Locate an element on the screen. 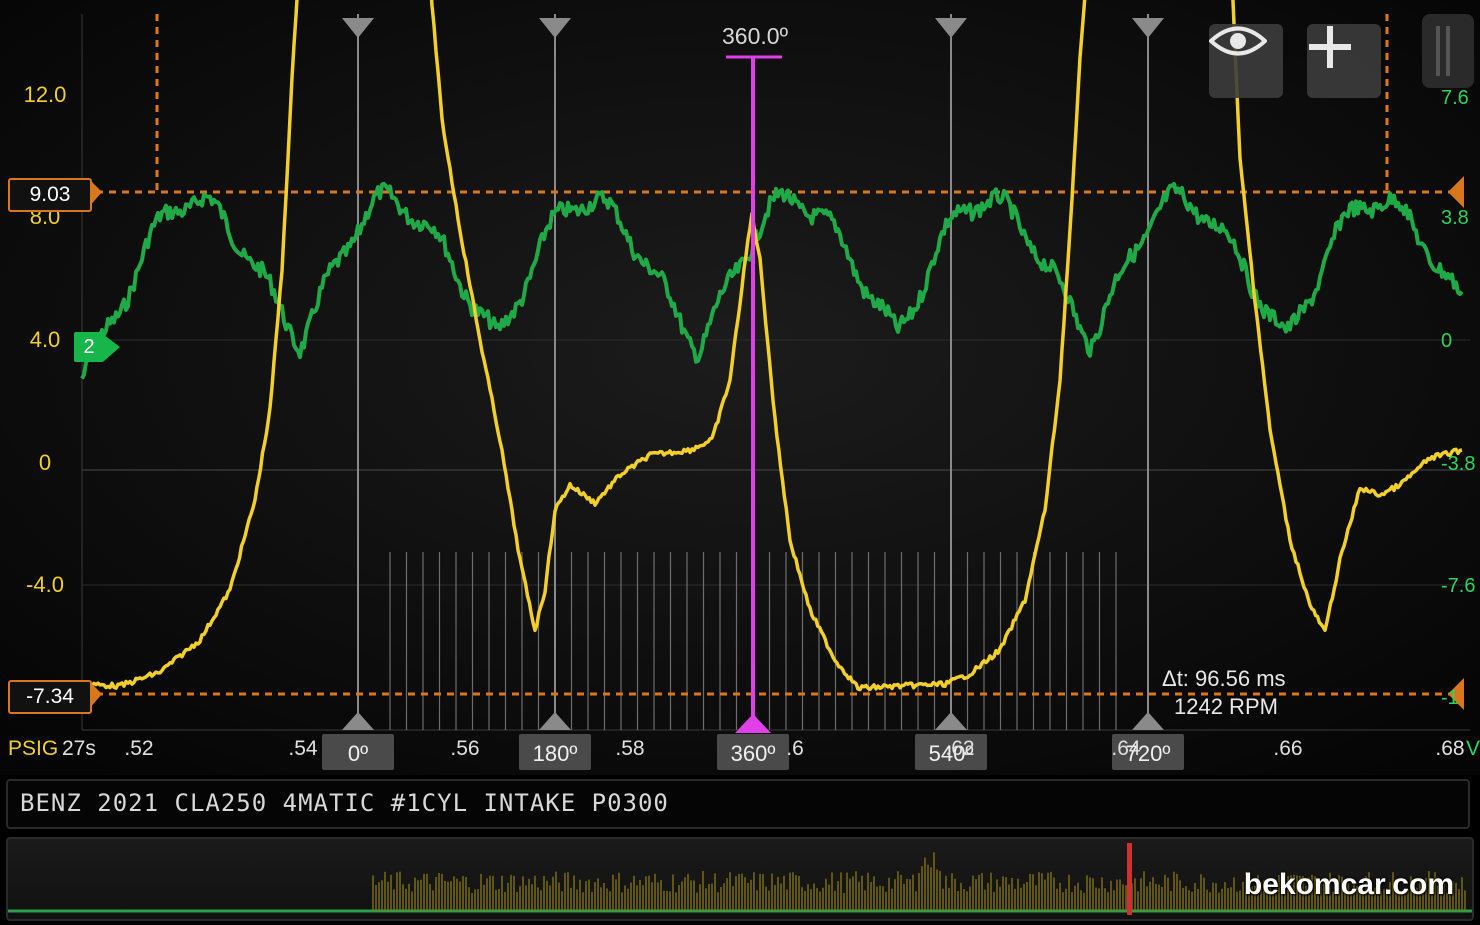 The width and height of the screenshot is (1480, 925). overview-position-marker is located at coordinates (1129, 879).